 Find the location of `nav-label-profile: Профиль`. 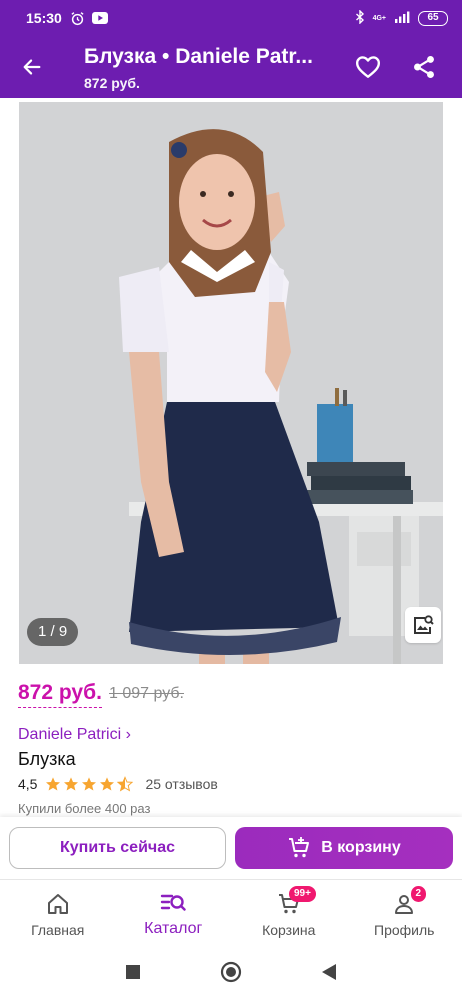

nav-label-profile: Профиль is located at coordinates (404, 930).